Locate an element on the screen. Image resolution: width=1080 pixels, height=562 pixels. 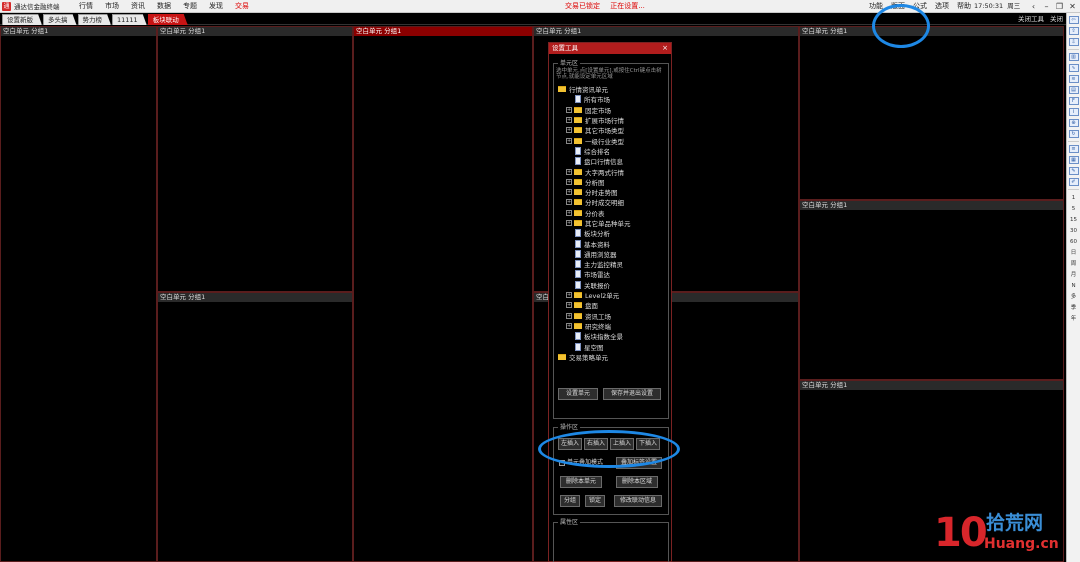
period-multi: 多 is located at coordinates (1073, 297).